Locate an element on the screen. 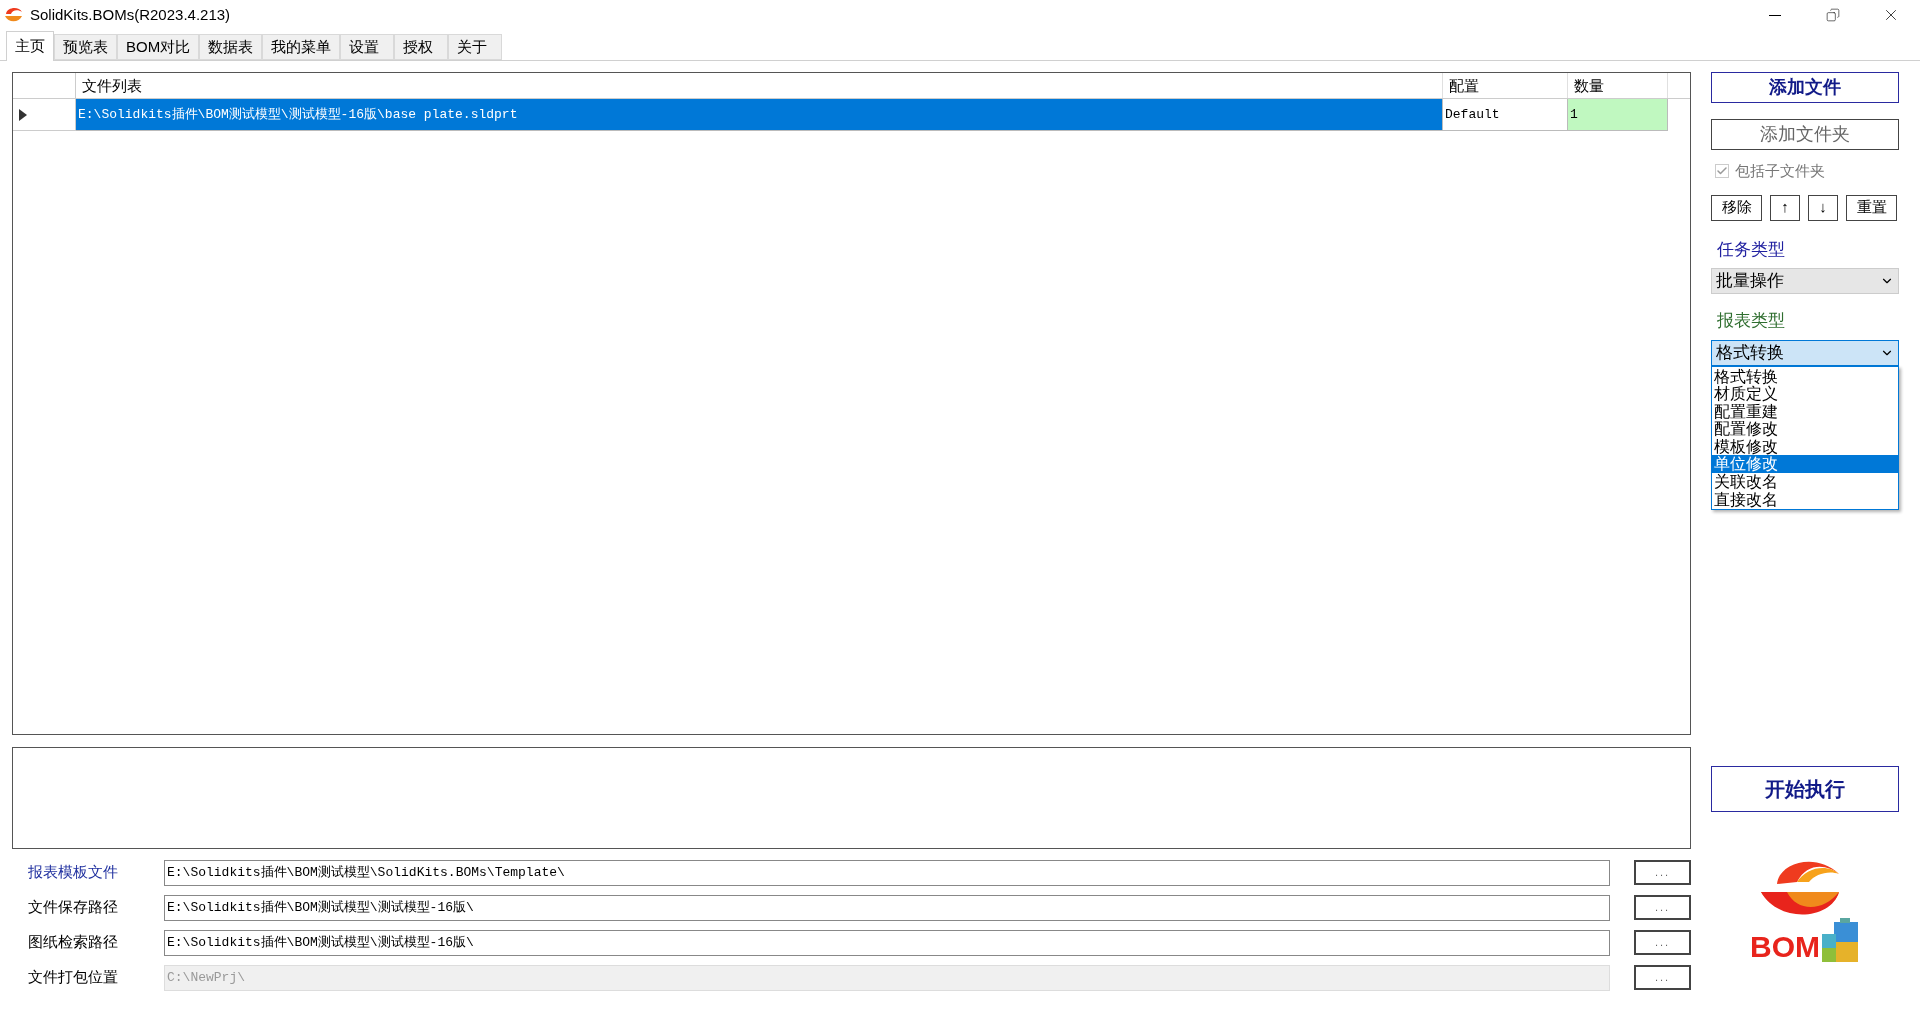 Image resolution: width=1920 pixels, height=1032 pixels. column-header: 数量 is located at coordinates (1618, 85).